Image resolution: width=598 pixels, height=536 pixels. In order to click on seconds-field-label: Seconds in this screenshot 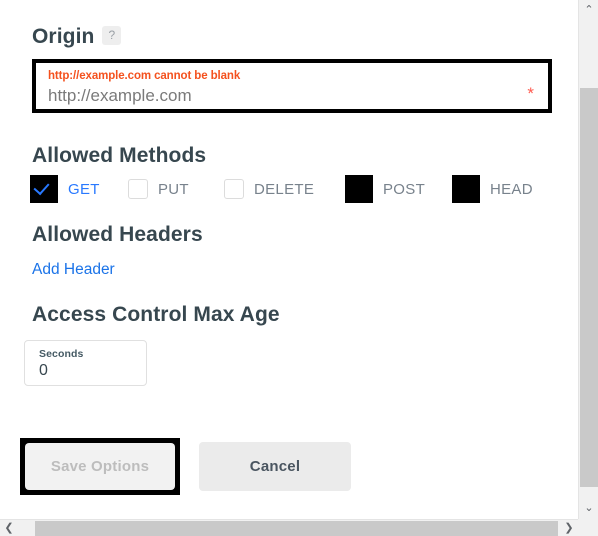, I will do `click(61, 354)`.